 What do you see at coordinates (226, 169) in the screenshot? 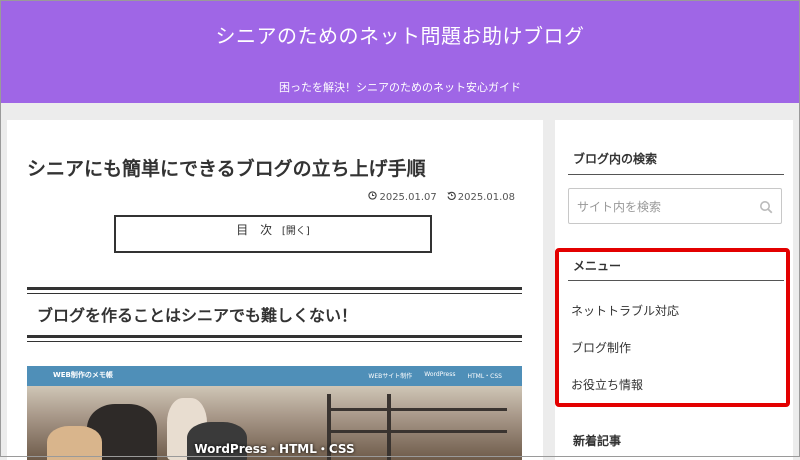
I see `post-title: シニアにも簡単にできるブログの立ち上げ手順` at bounding box center [226, 169].